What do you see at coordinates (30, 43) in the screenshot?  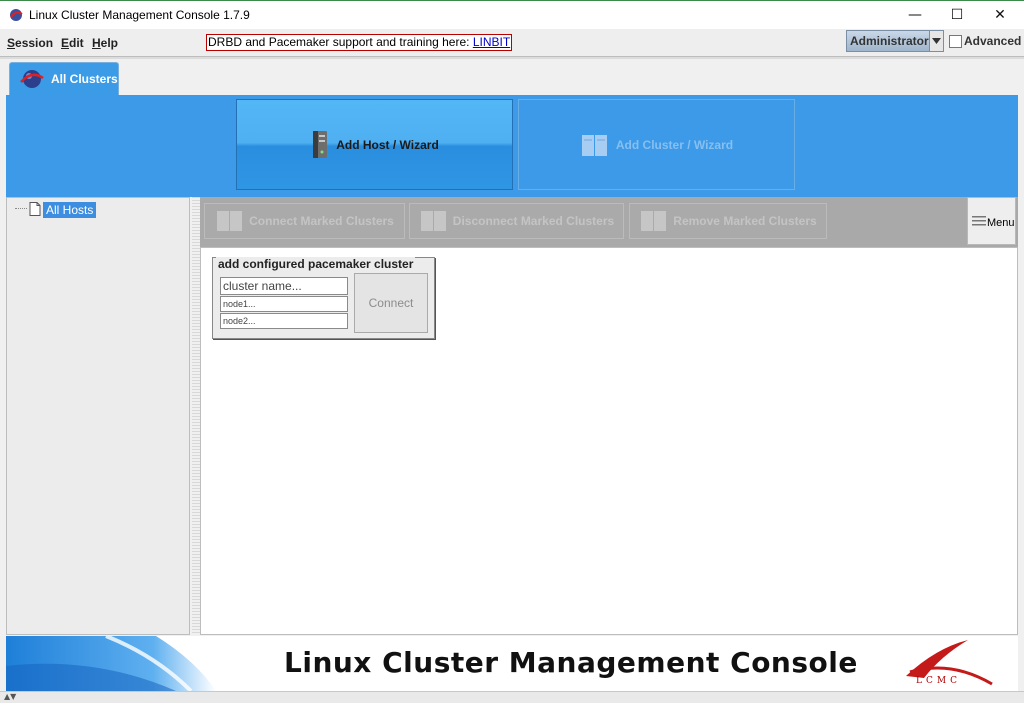 I see `menu-session: Session` at bounding box center [30, 43].